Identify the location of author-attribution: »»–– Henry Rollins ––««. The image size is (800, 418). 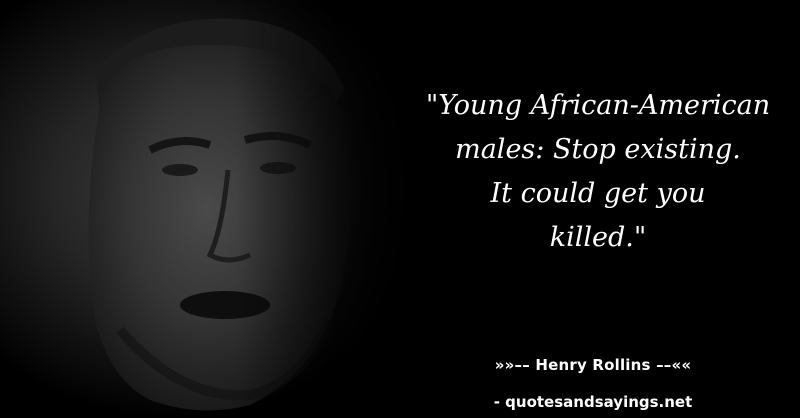
(593, 365).